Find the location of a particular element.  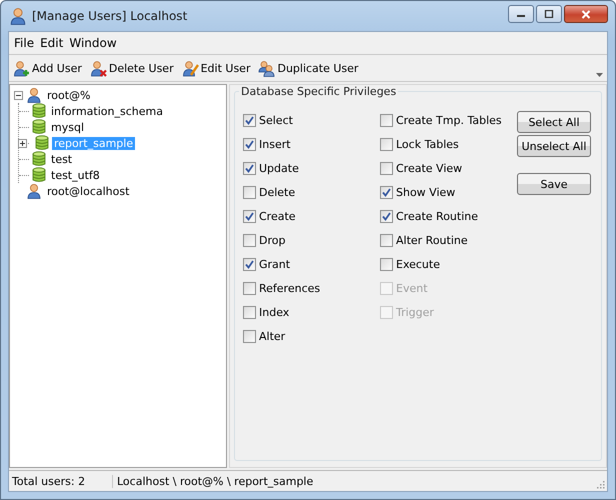

tree-item: test_utf8 is located at coordinates (75, 175).